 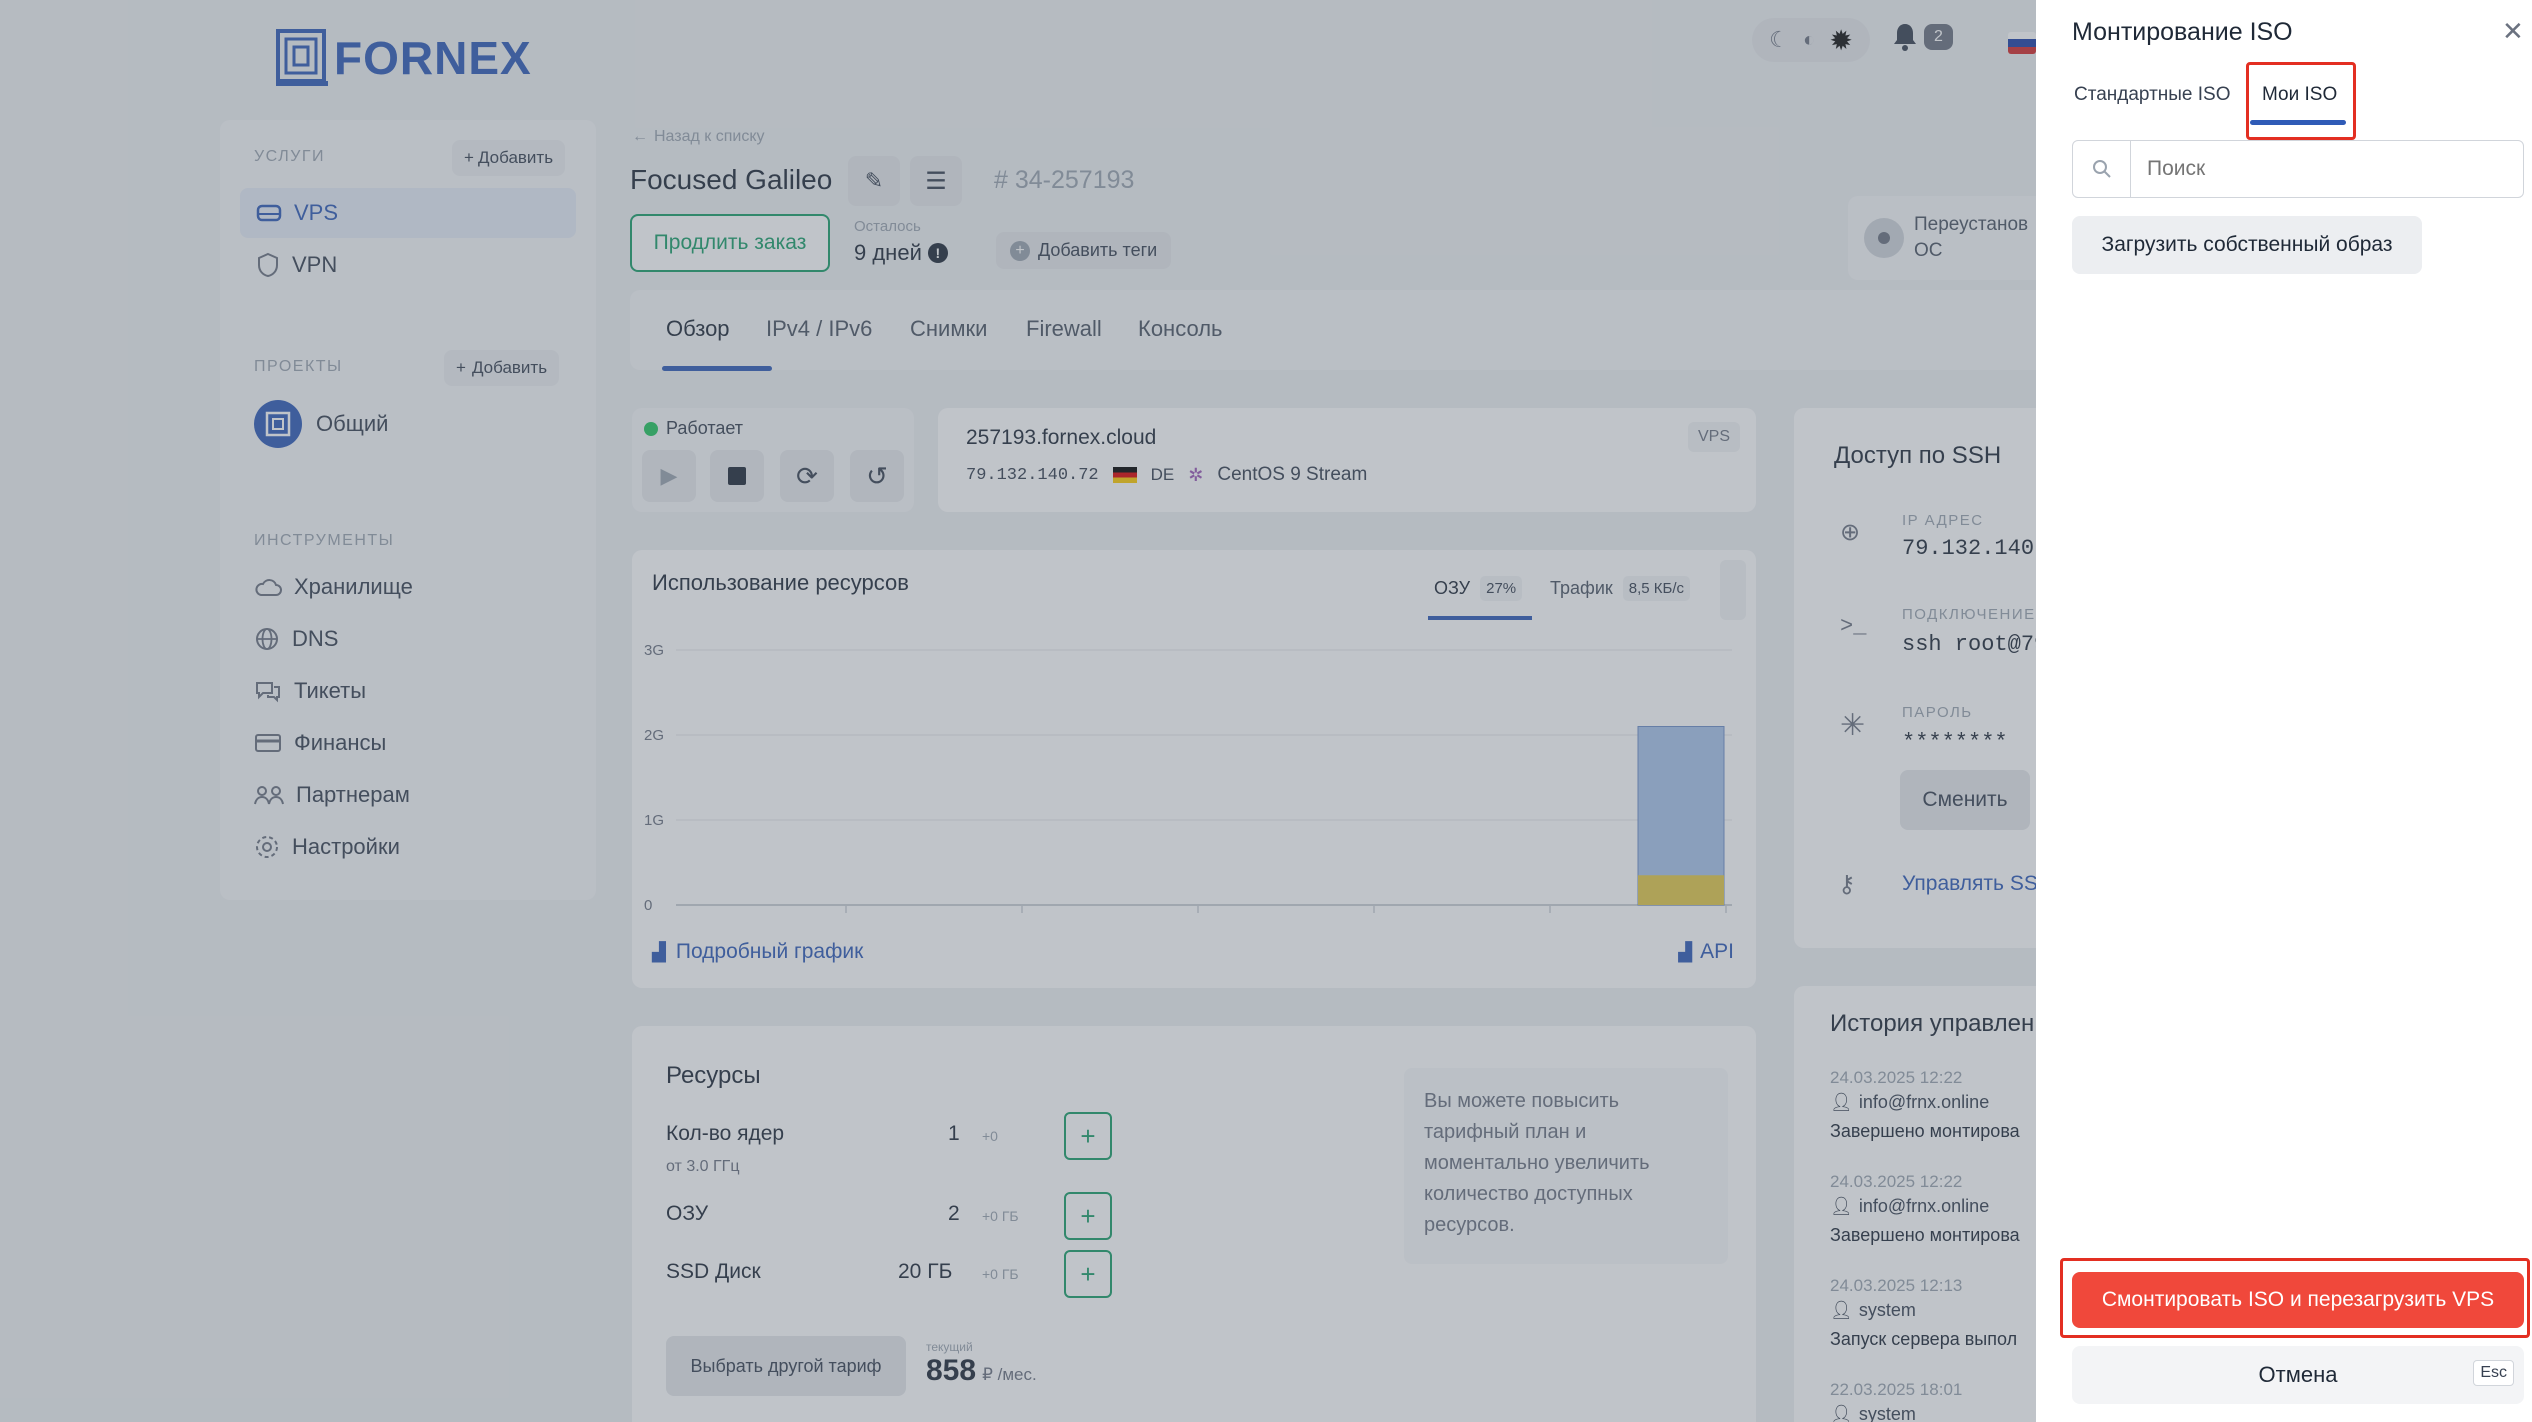 I want to click on country-code: DE, so click(x=1162, y=474).